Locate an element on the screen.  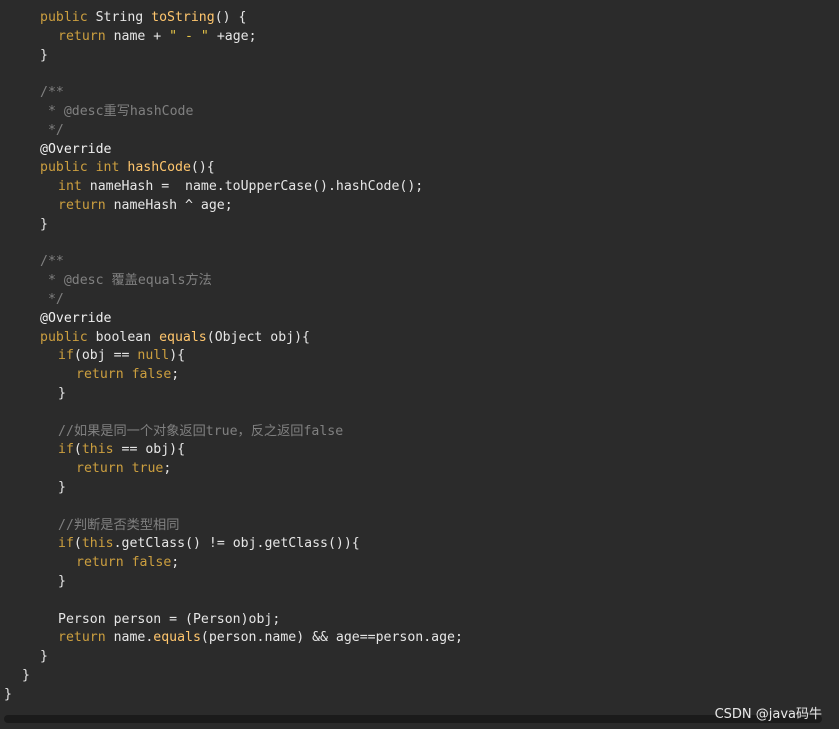
code-line: return name + " - " +age; is located at coordinates (157, 36).